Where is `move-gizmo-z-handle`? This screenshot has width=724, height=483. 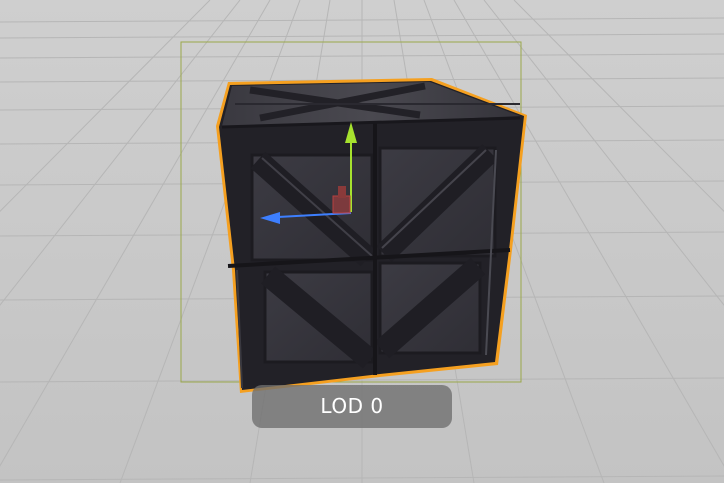 move-gizmo-z-handle is located at coordinates (342, 192).